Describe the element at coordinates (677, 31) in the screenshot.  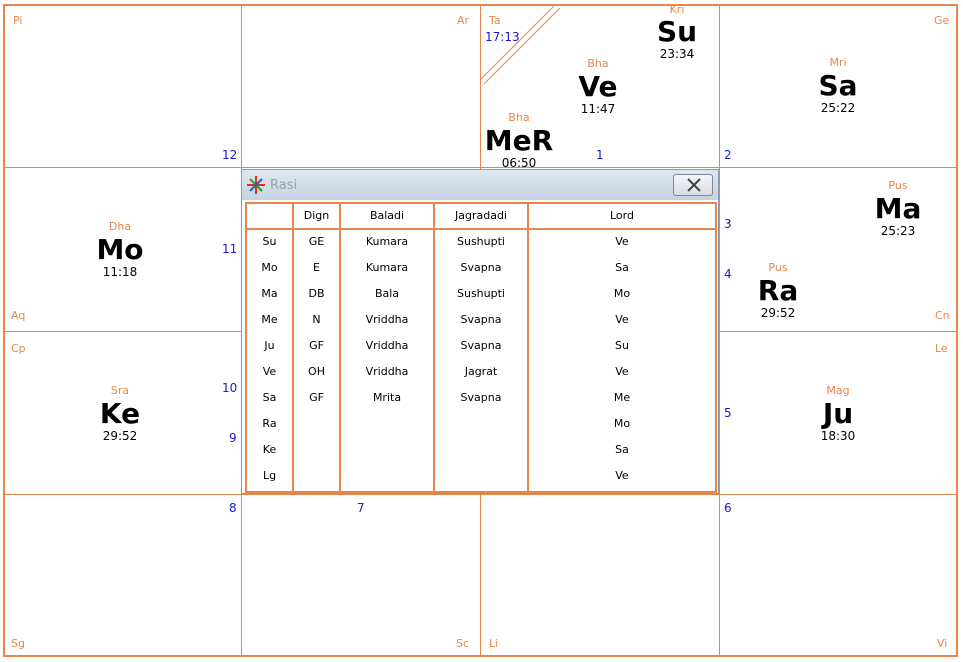
I see `planet-su: Su` at that location.